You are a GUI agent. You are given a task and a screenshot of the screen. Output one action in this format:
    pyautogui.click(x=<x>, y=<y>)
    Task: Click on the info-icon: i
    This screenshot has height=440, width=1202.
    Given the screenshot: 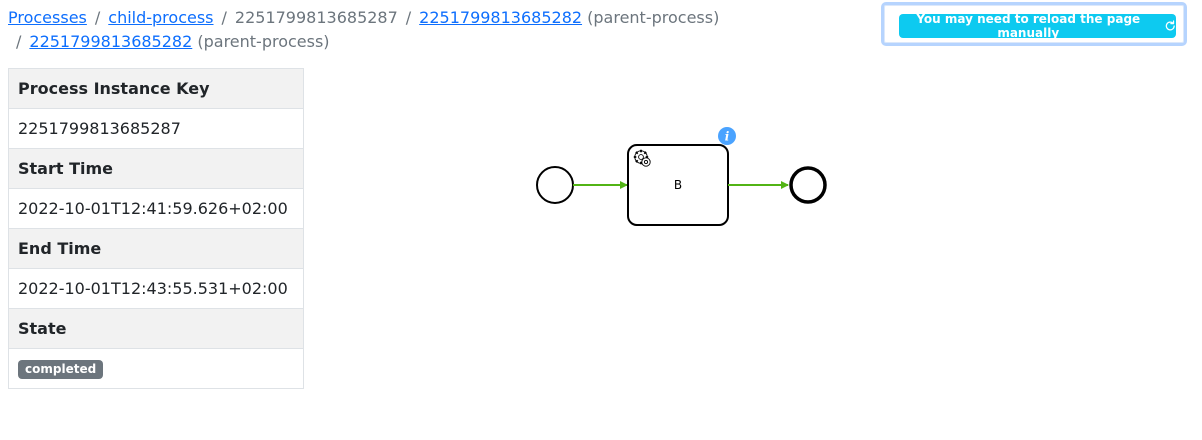 What is the action you would take?
    pyautogui.click(x=727, y=136)
    